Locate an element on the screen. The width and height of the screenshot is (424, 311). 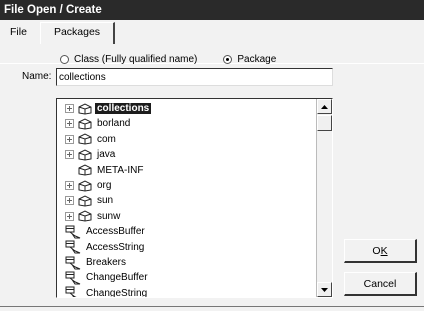
tree-item-changestring: ChangeString is located at coordinates (103, 292).